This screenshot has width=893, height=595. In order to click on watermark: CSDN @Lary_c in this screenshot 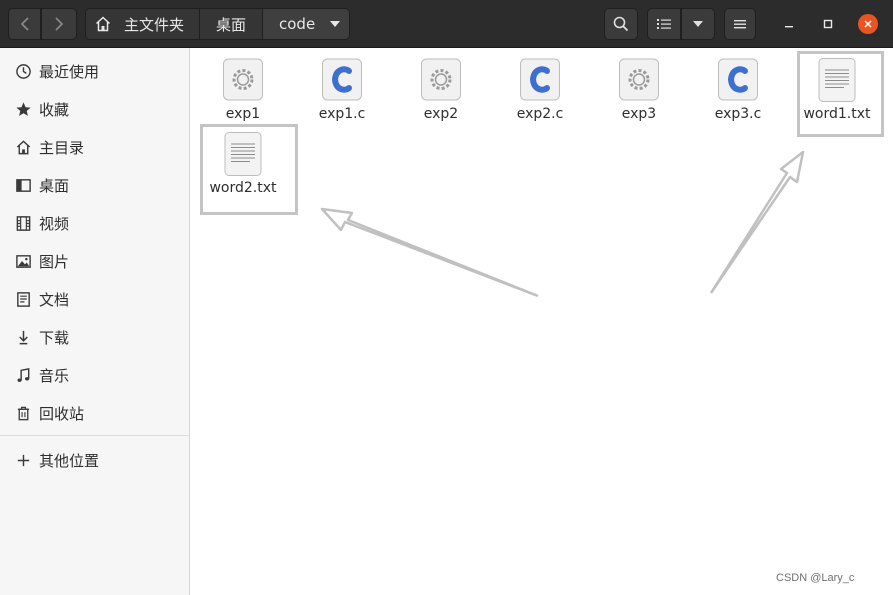, I will do `click(815, 578)`.